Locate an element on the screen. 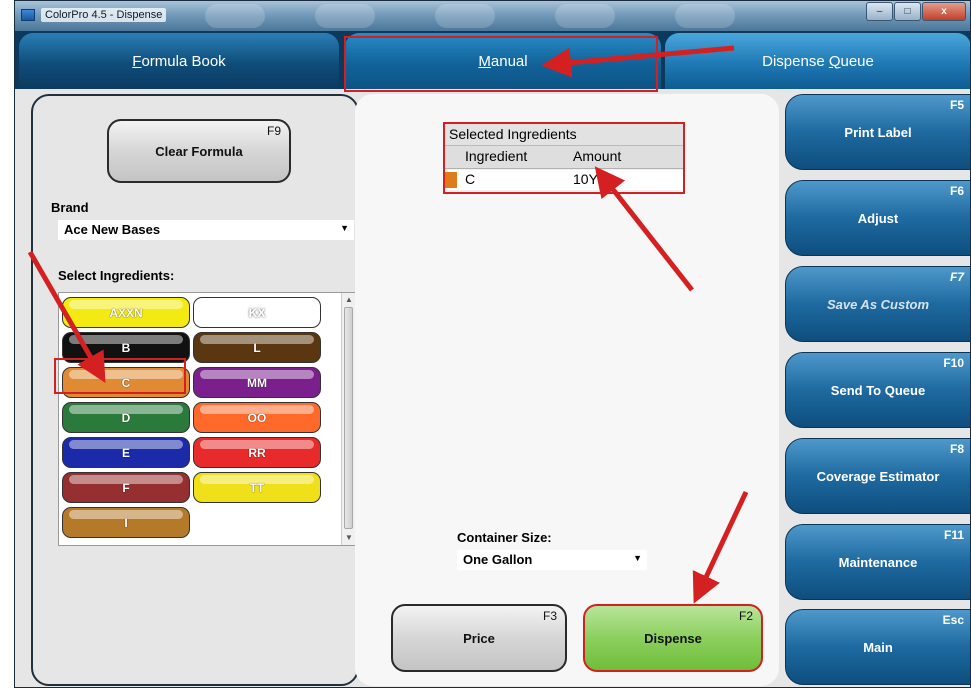 The height and width of the screenshot is (688, 971). ingredient-label: C is located at coordinates (126, 382).